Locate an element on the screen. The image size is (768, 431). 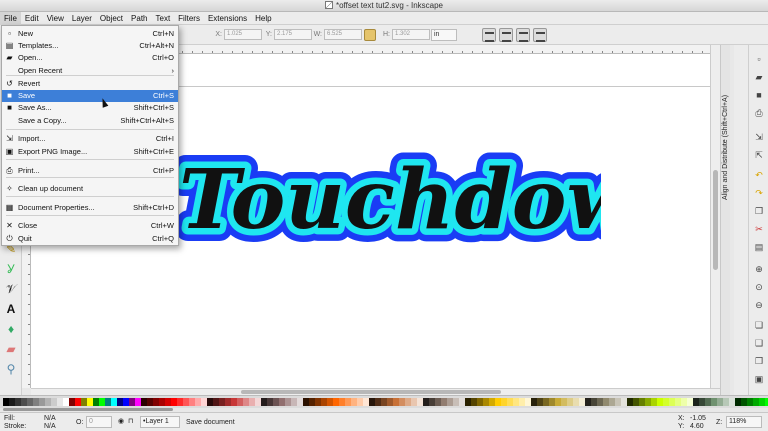
unlink-clone-icon: ❒ is located at coordinates (759, 361).